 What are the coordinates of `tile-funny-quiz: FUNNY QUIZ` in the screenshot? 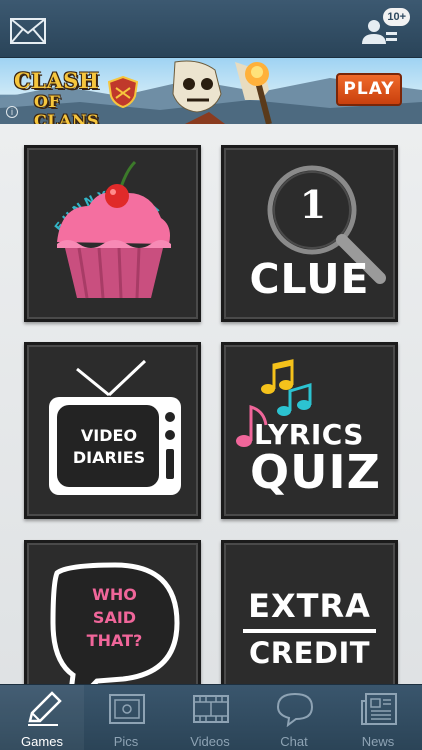 It's located at (112, 233).